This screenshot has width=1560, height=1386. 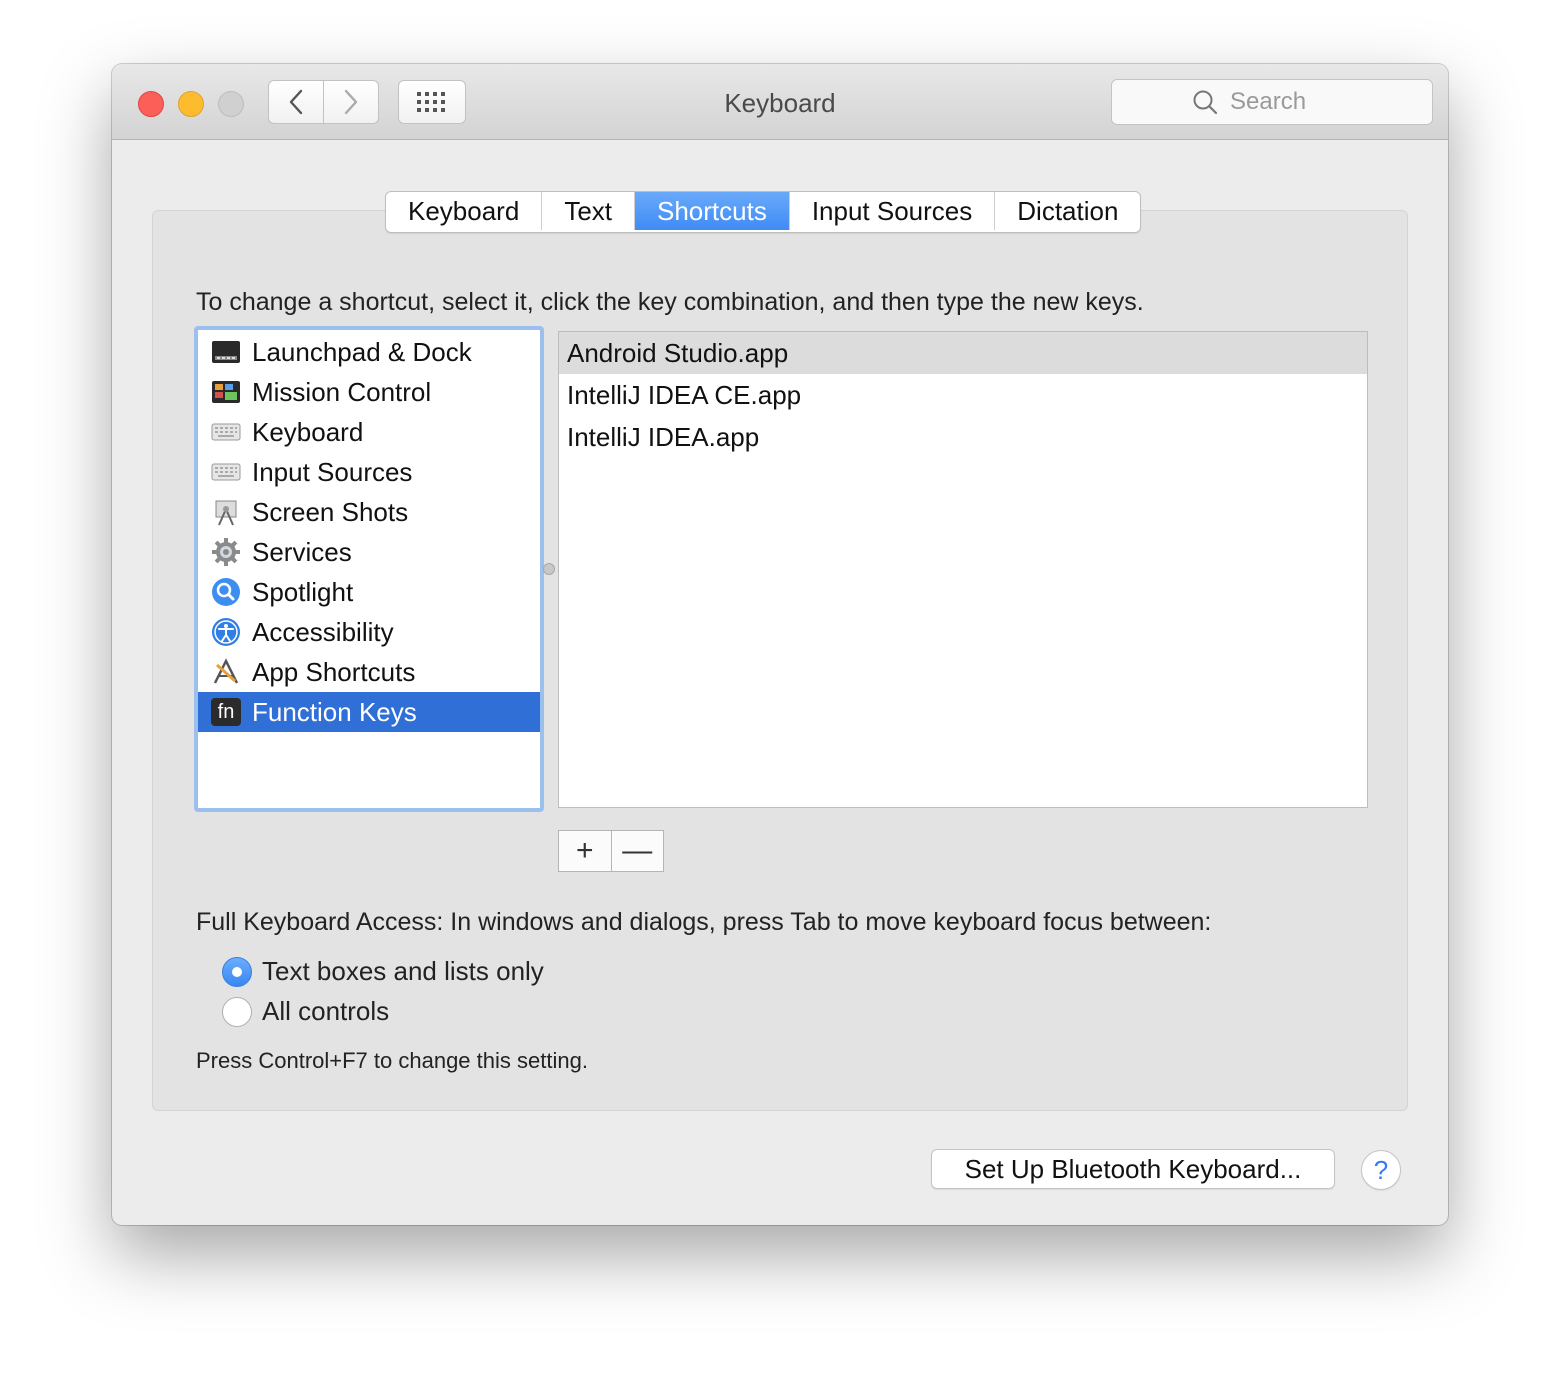 I want to click on radio-label: All controls, so click(x=326, y=1011).